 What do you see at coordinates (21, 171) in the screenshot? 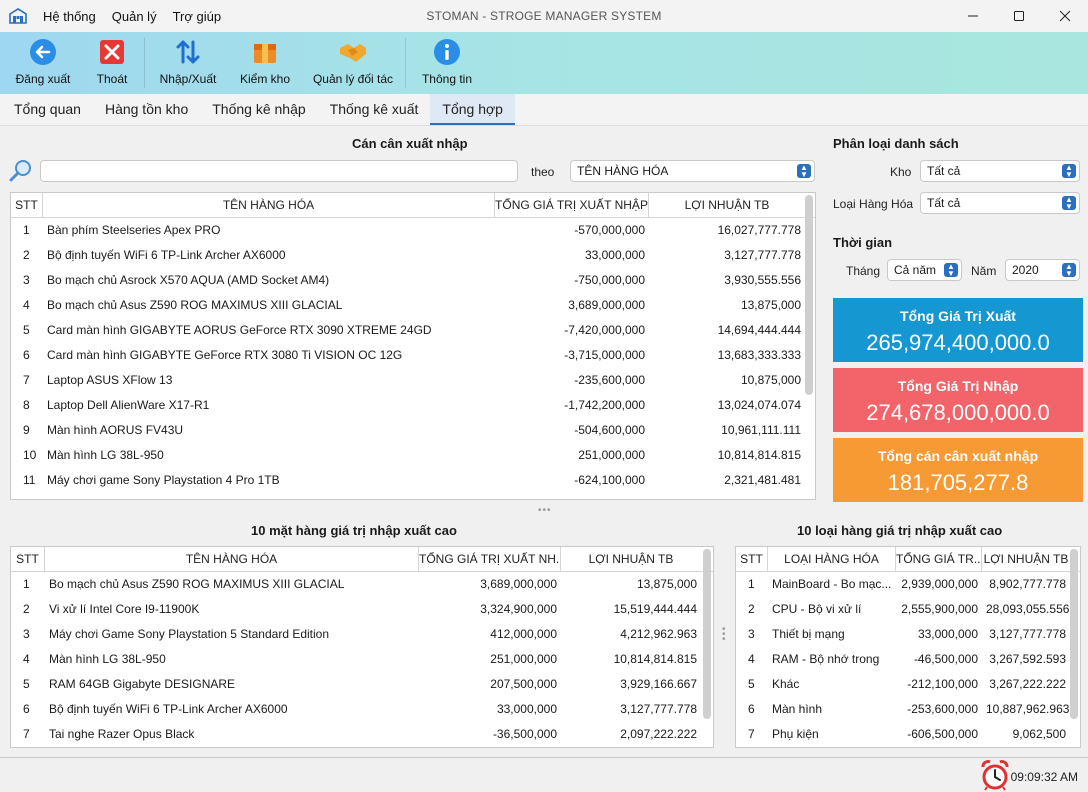
I see `search-icon` at bounding box center [21, 171].